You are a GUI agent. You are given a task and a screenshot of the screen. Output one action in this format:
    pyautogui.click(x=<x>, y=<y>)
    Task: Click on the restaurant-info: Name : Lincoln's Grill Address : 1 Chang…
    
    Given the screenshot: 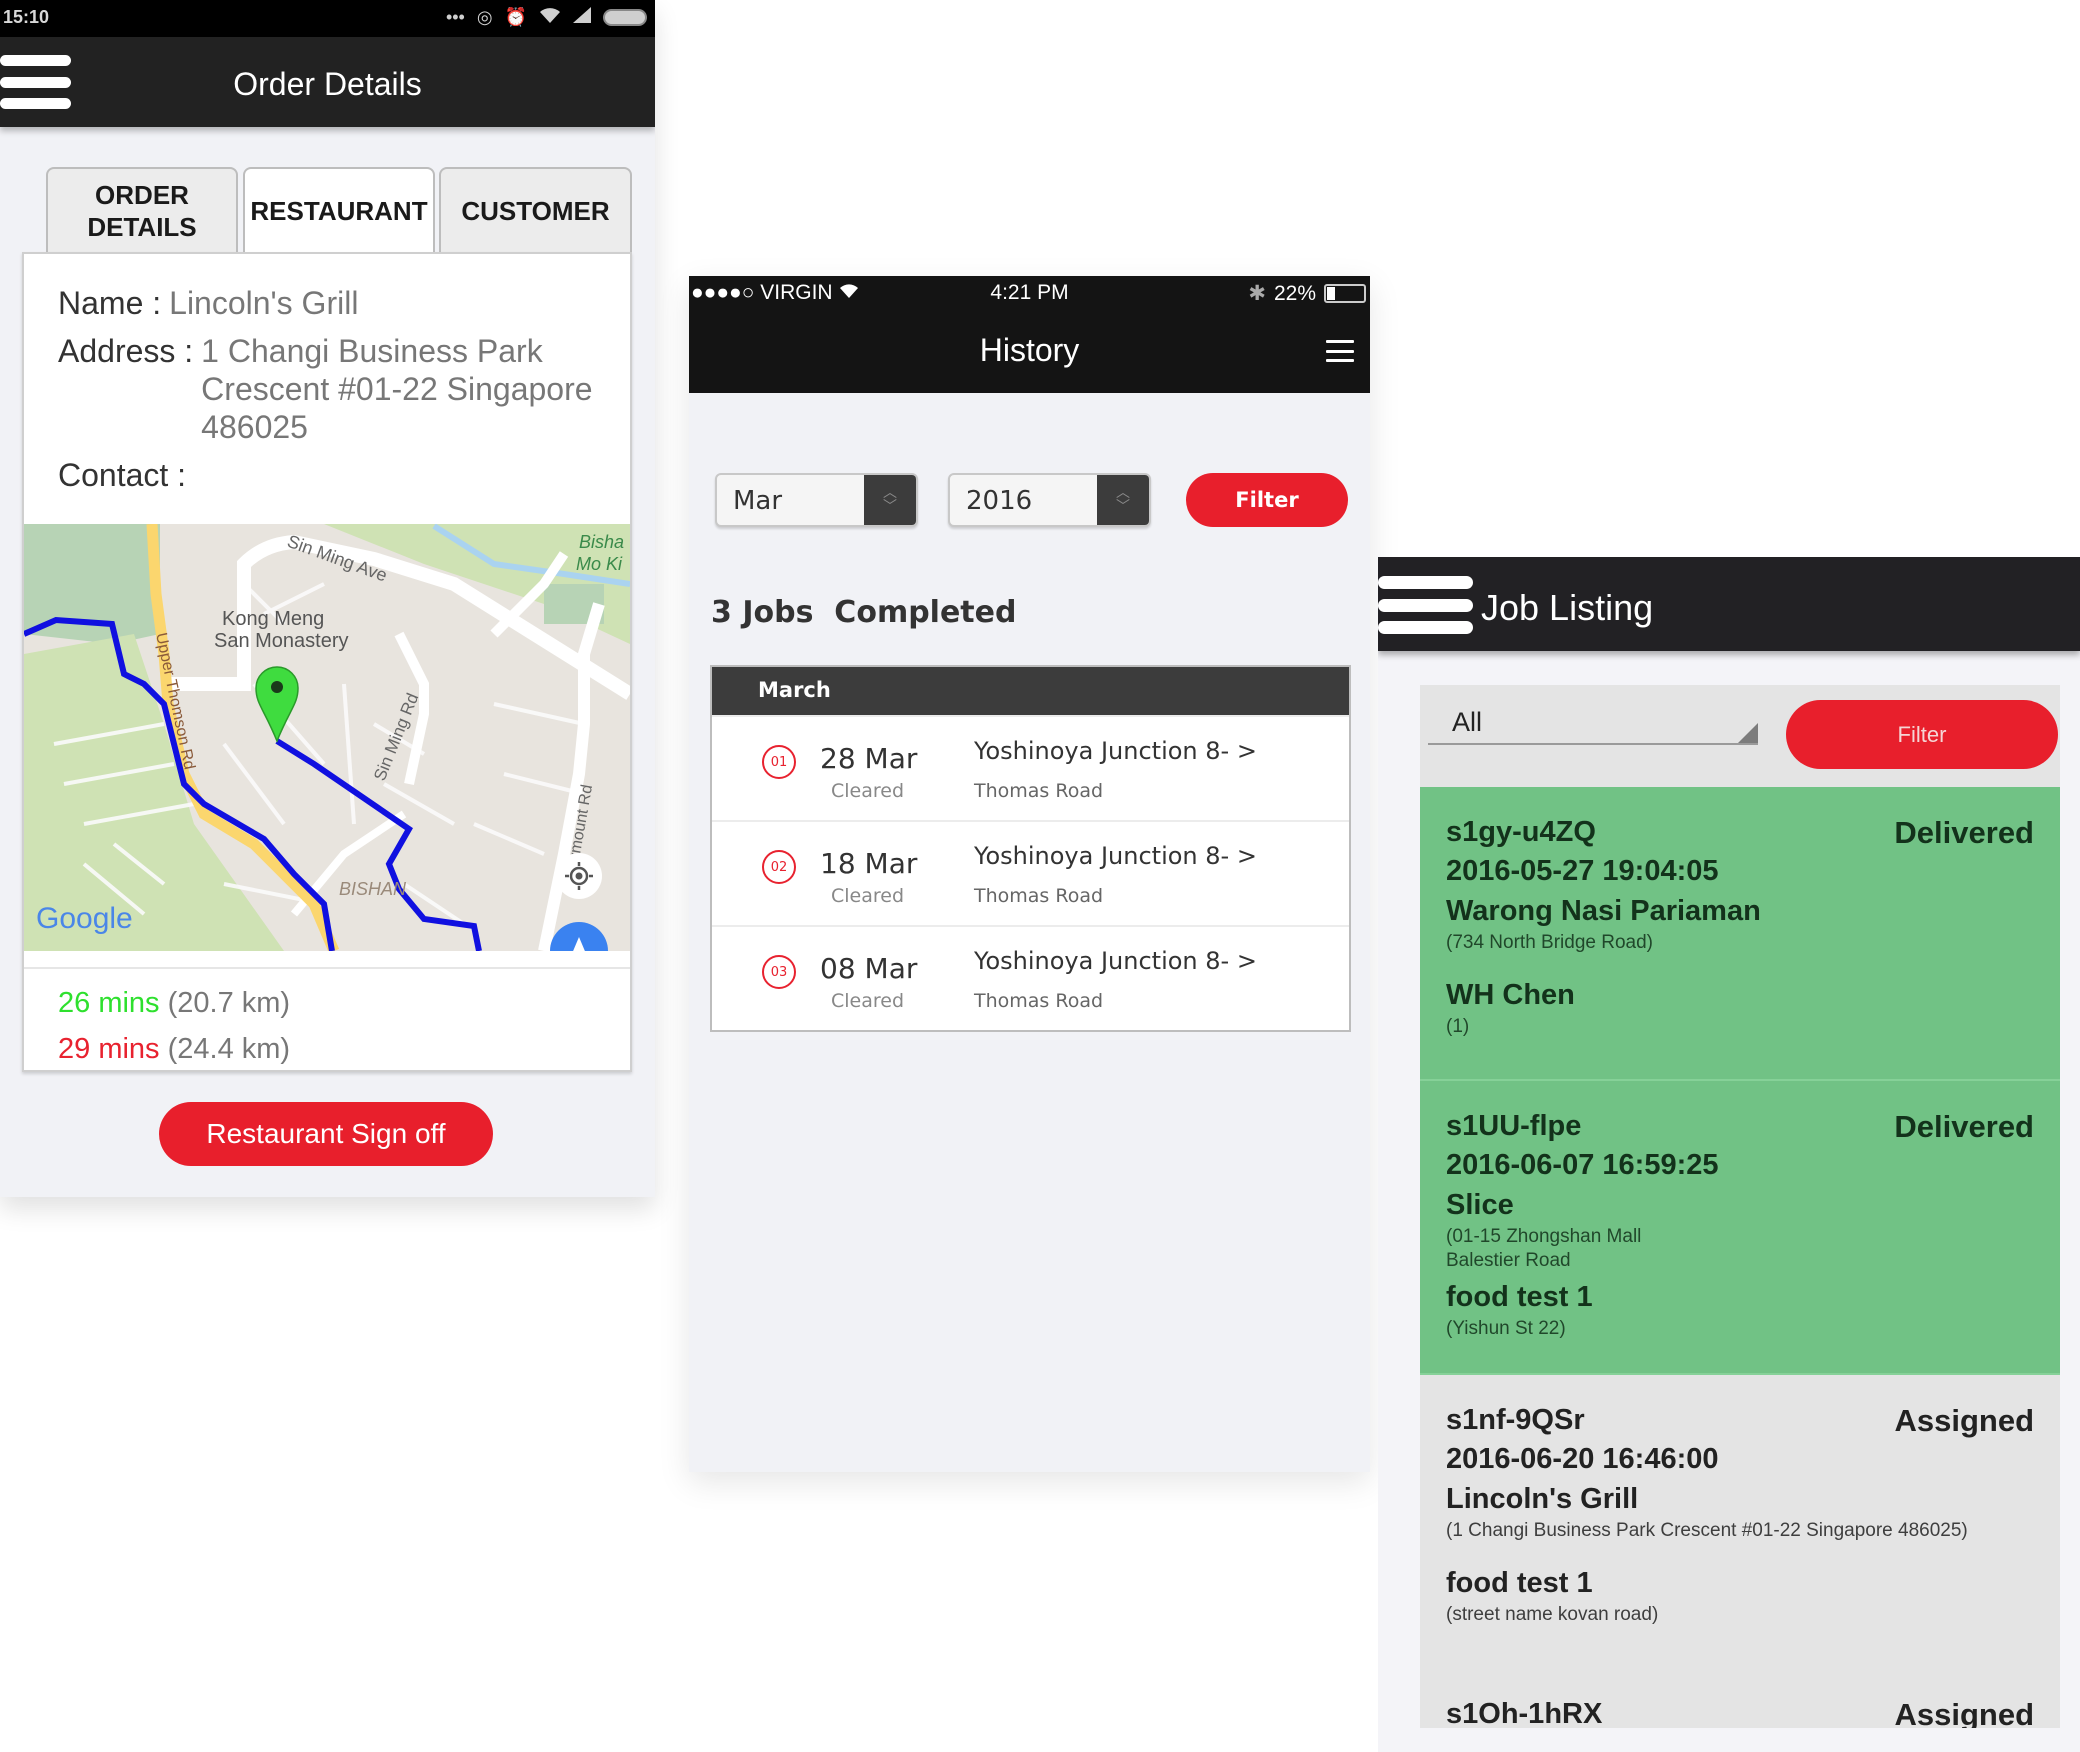 What is the action you would take?
    pyautogui.click(x=334, y=394)
    